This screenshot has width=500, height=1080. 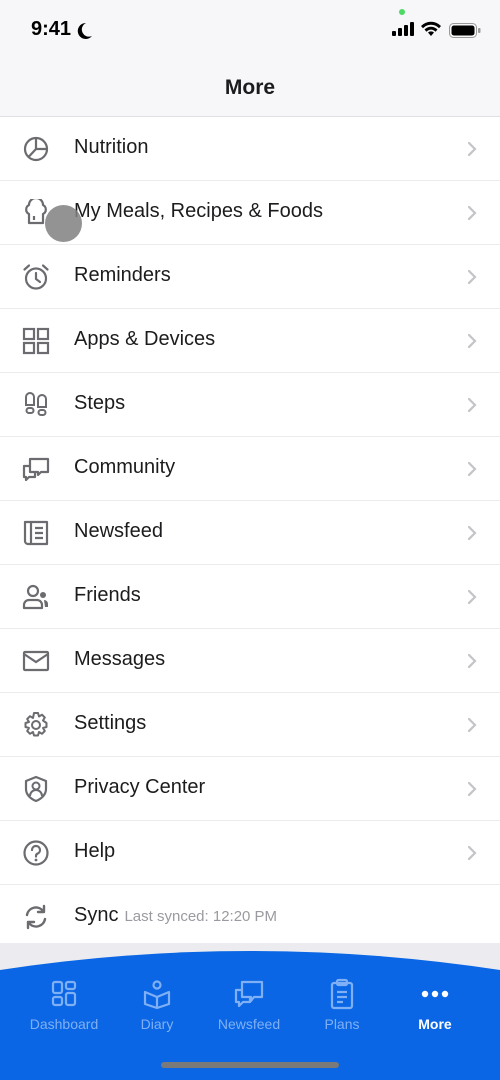 I want to click on tab-diary: Diary, so click(x=157, y=1005).